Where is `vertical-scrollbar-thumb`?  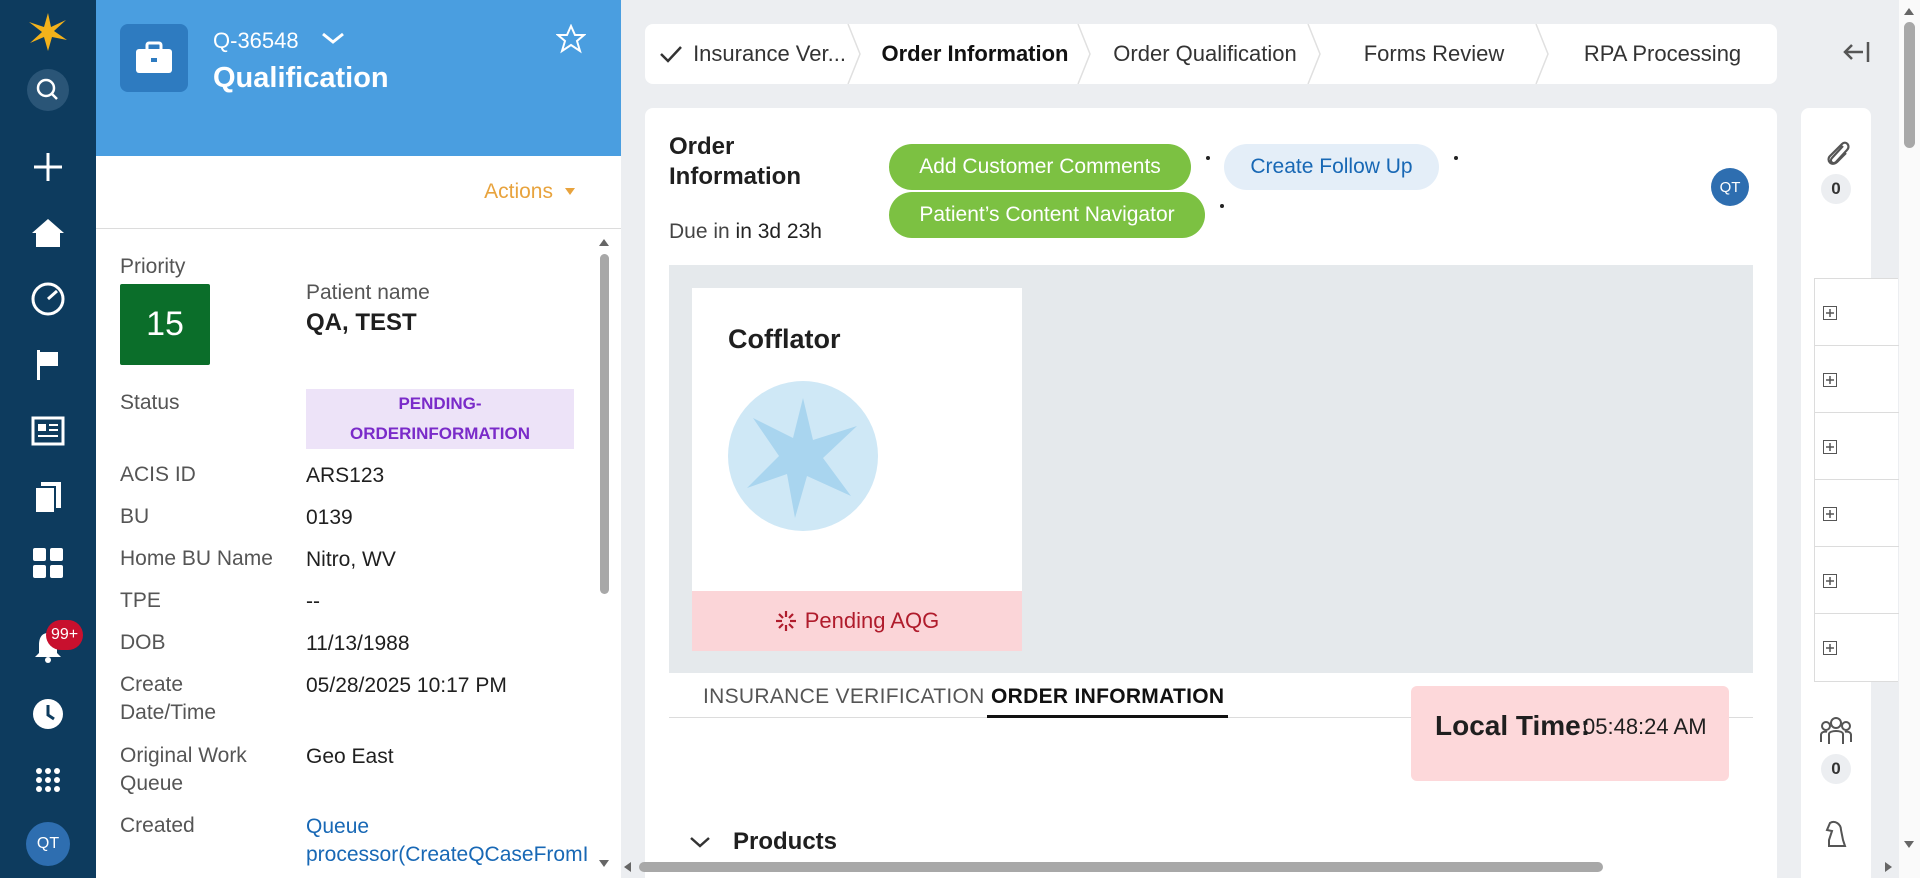
vertical-scrollbar-thumb is located at coordinates (1909, 85).